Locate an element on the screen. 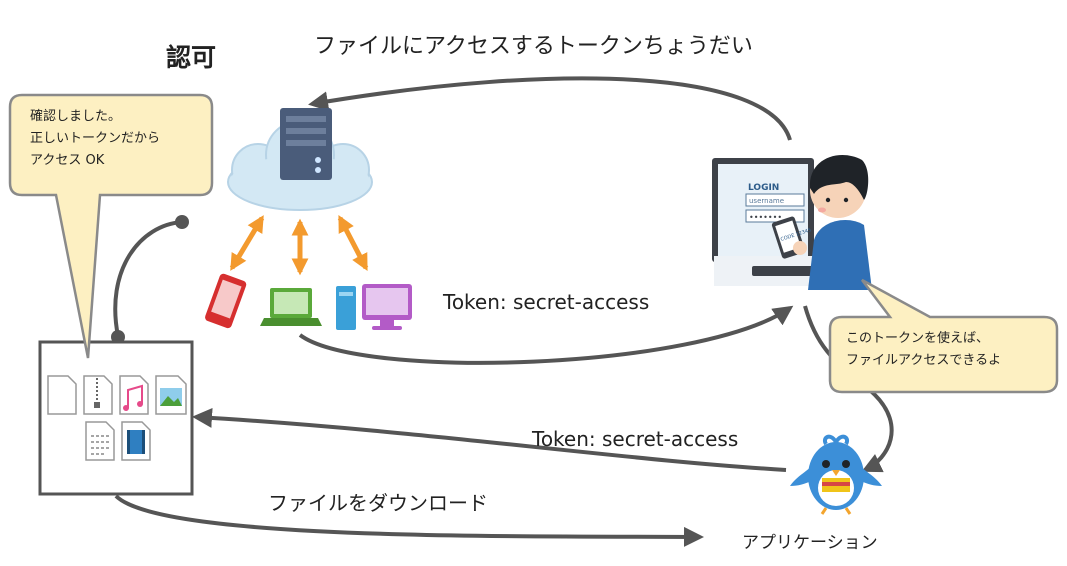 Image resolution: width=1067 pixels, height=566 pixels. bird-app-icon is located at coordinates (836, 474).